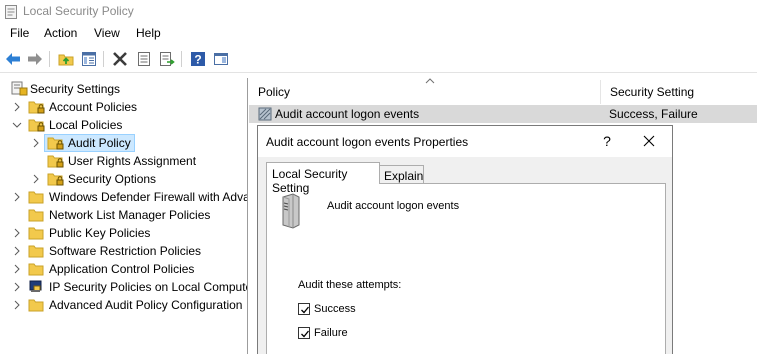 This screenshot has width=757, height=354. What do you see at coordinates (350, 285) in the screenshot?
I see `audit-attempts-label: Audit these attempts:` at bounding box center [350, 285].